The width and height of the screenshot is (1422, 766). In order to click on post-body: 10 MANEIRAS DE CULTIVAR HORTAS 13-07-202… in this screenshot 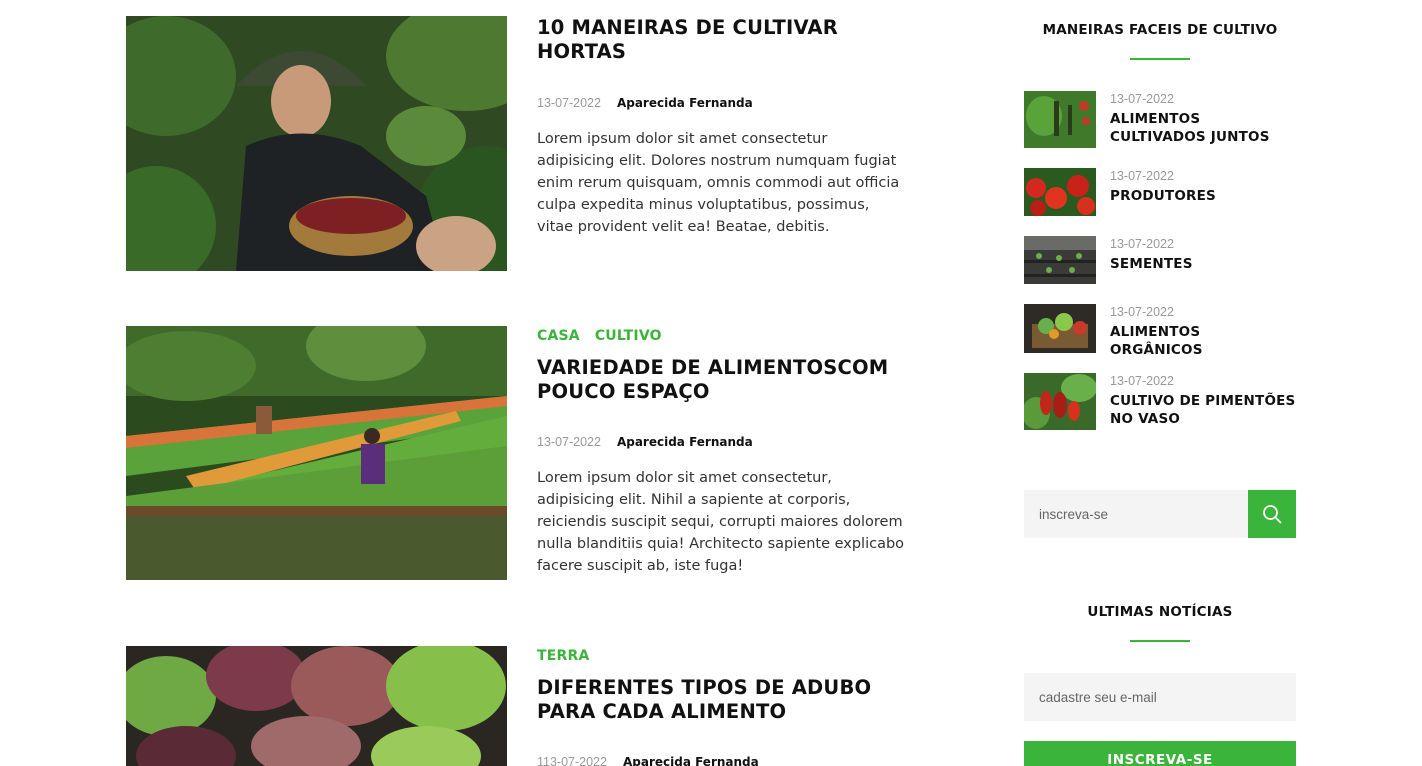, I will do `click(722, 127)`.